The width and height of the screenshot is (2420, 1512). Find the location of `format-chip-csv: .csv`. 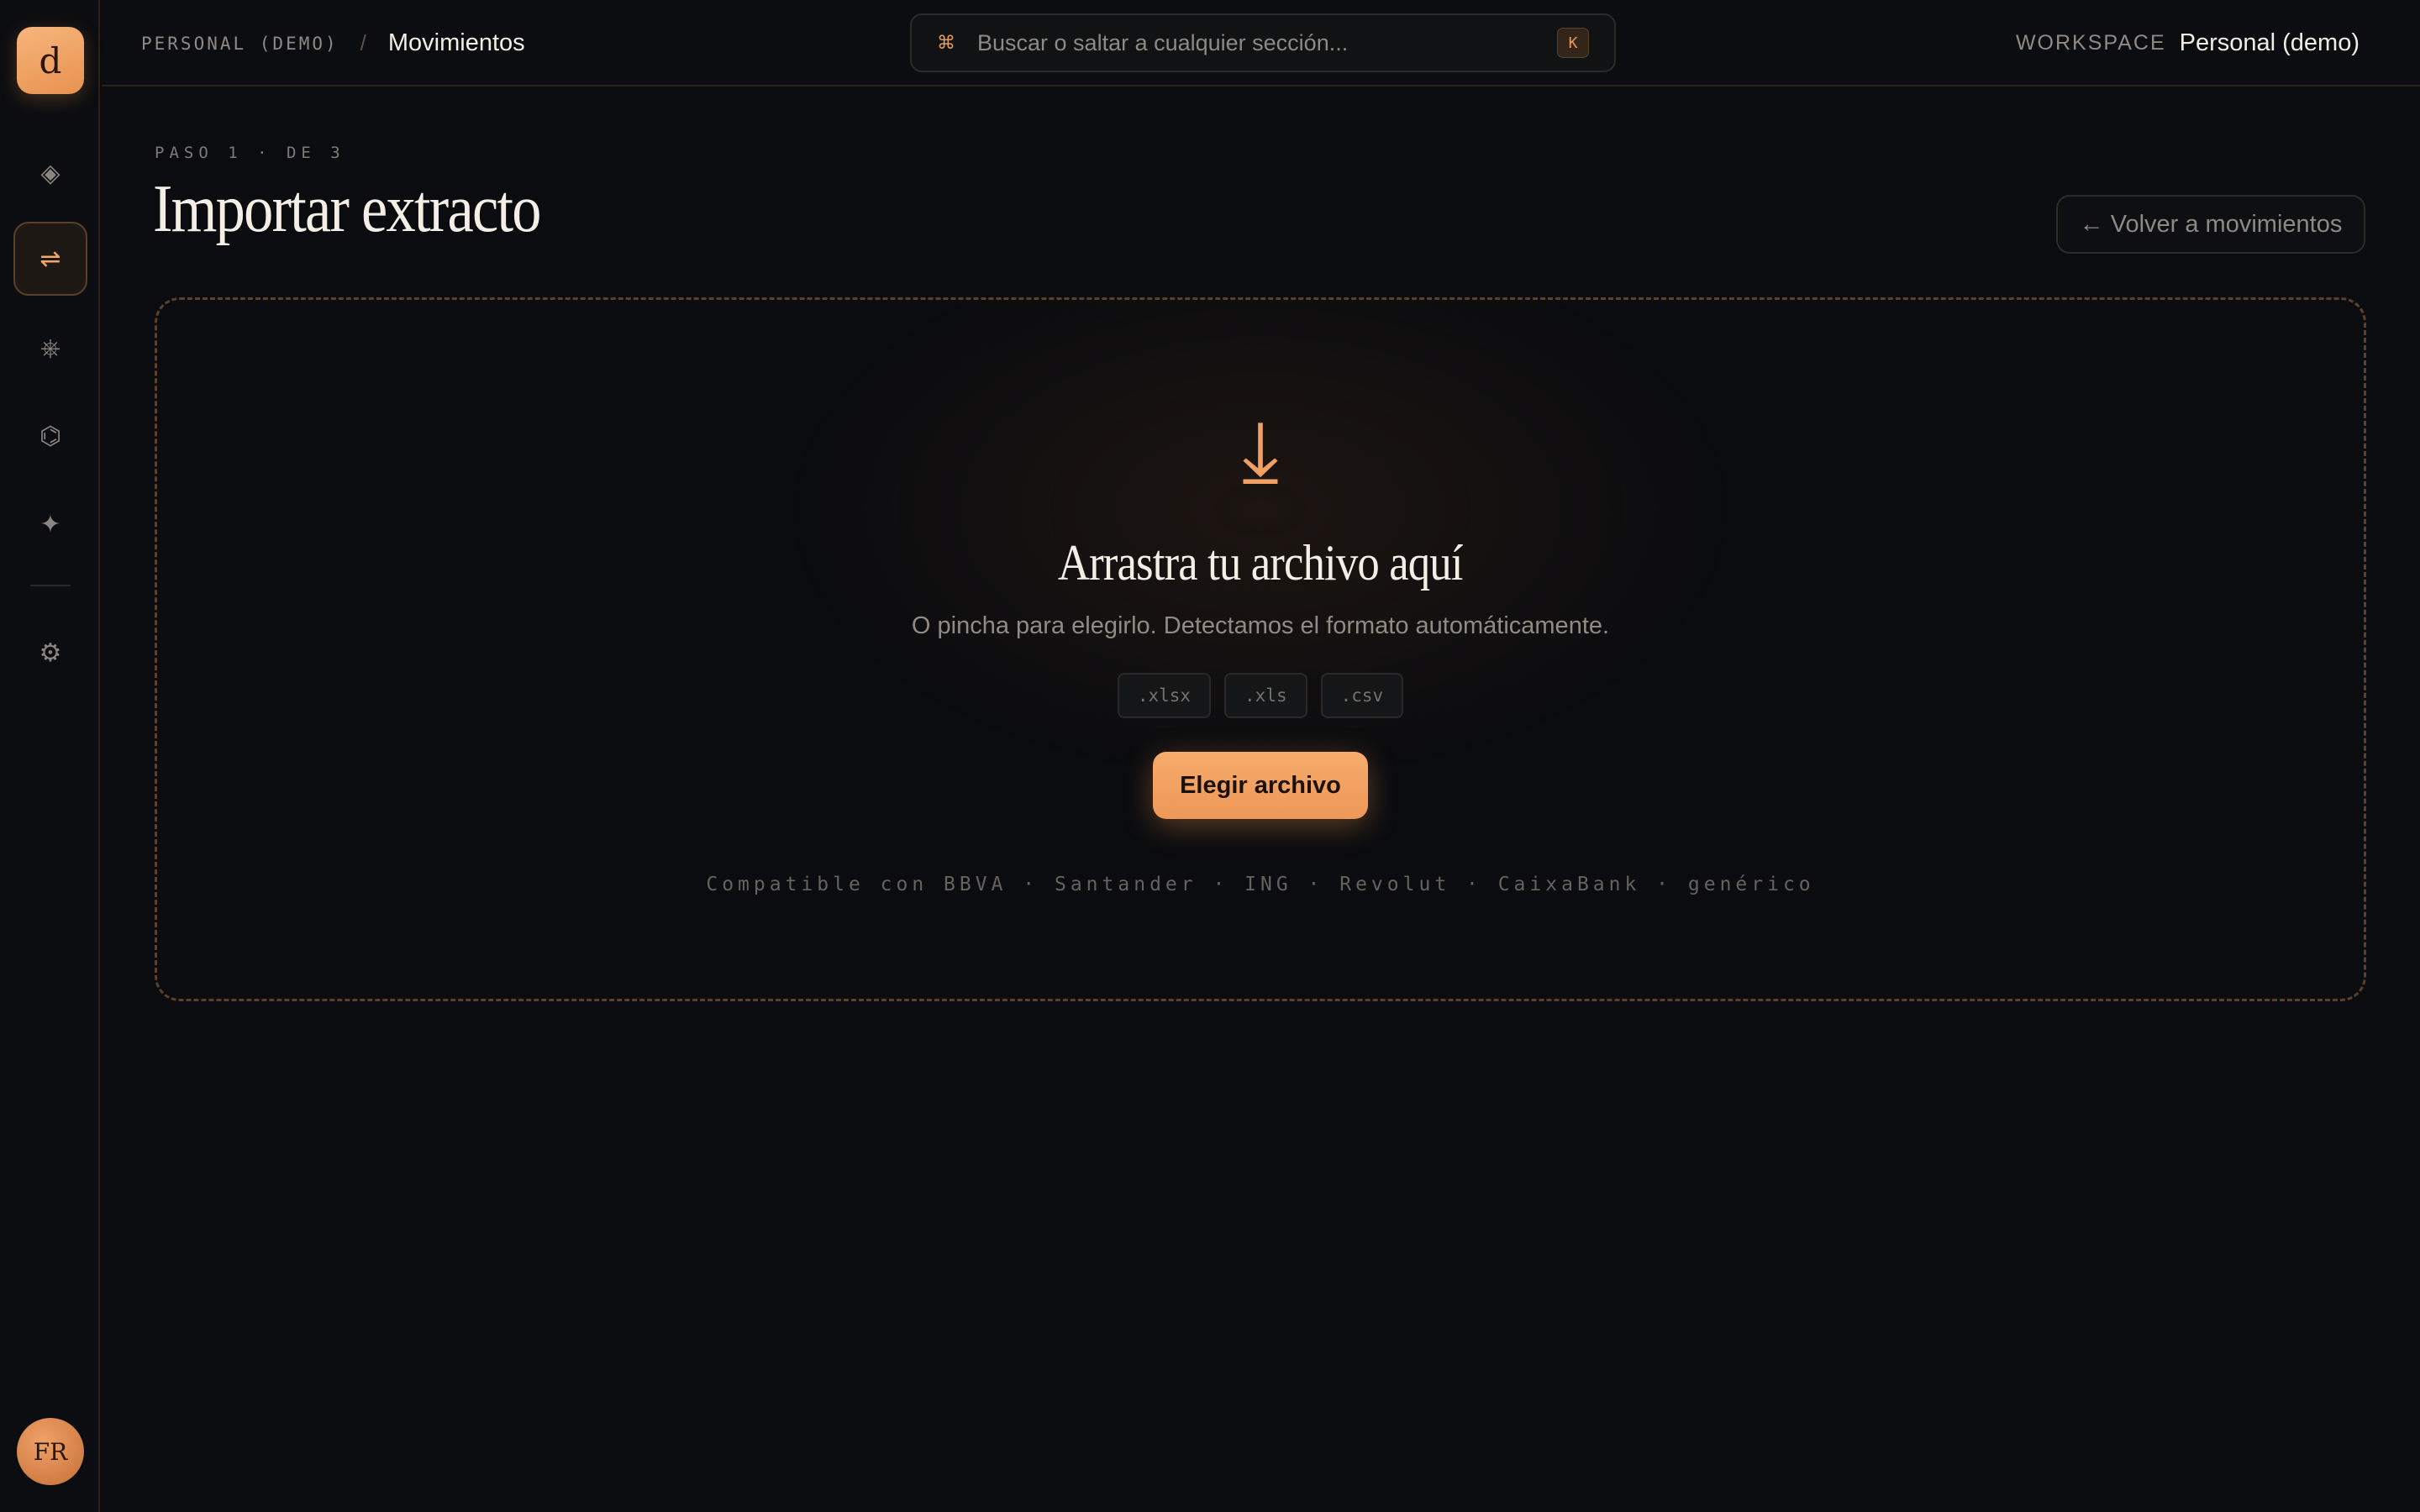

format-chip-csv: .csv is located at coordinates (1362, 695).